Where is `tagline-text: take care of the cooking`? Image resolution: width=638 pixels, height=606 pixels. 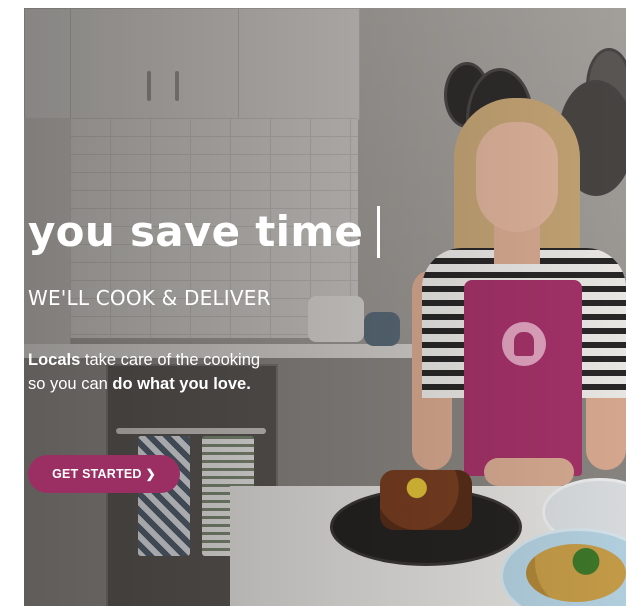 tagline-text: take care of the cooking is located at coordinates (170, 360).